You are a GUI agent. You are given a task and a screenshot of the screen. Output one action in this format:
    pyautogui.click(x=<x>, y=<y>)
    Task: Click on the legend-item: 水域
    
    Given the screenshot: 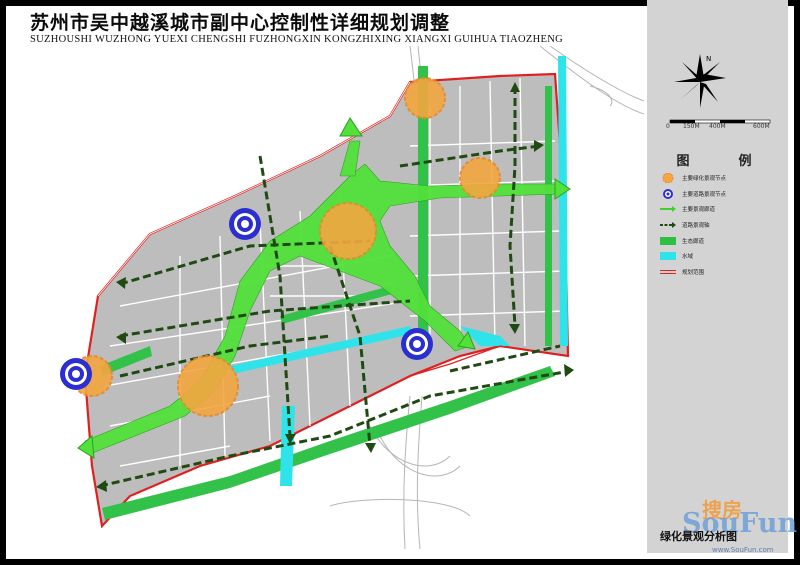 What is the action you would take?
    pyautogui.click(x=720, y=256)
    